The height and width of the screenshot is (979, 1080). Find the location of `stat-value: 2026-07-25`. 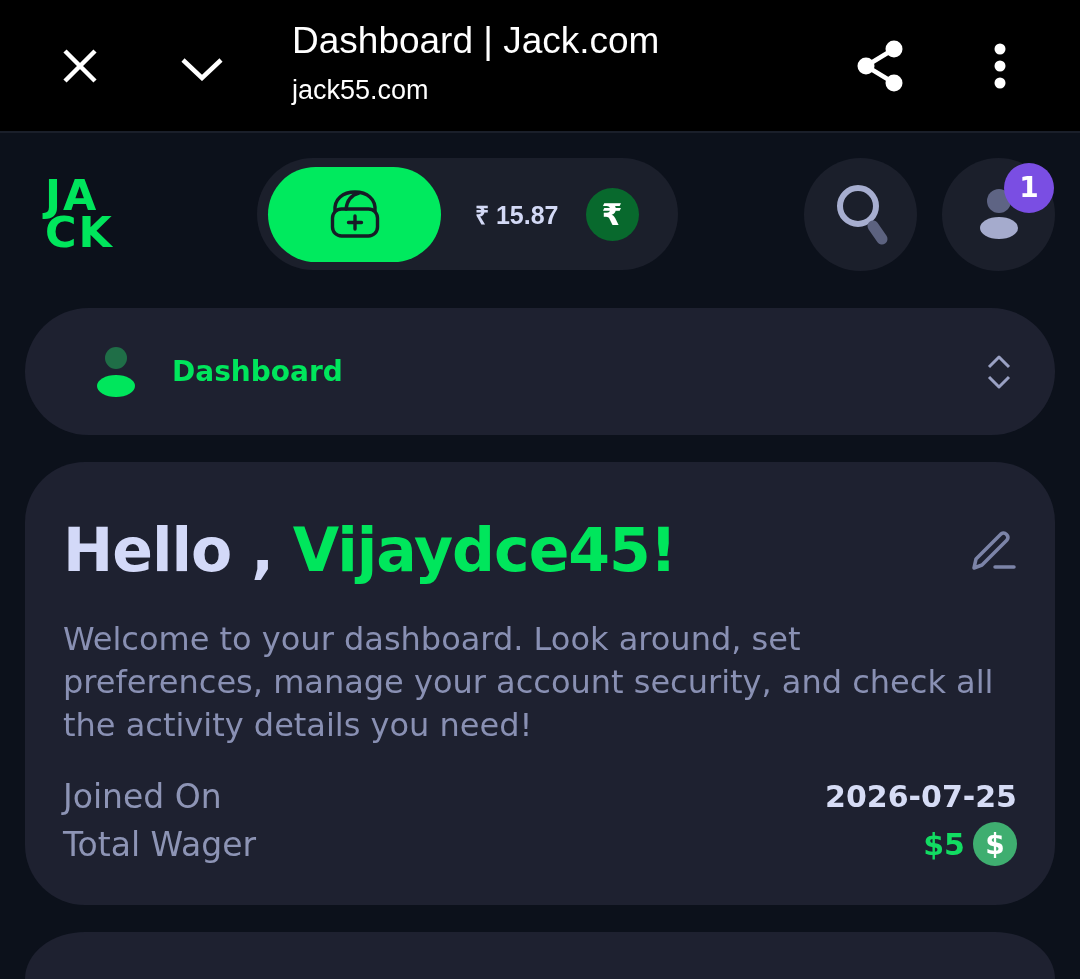

stat-value: 2026-07-25 is located at coordinates (921, 796).